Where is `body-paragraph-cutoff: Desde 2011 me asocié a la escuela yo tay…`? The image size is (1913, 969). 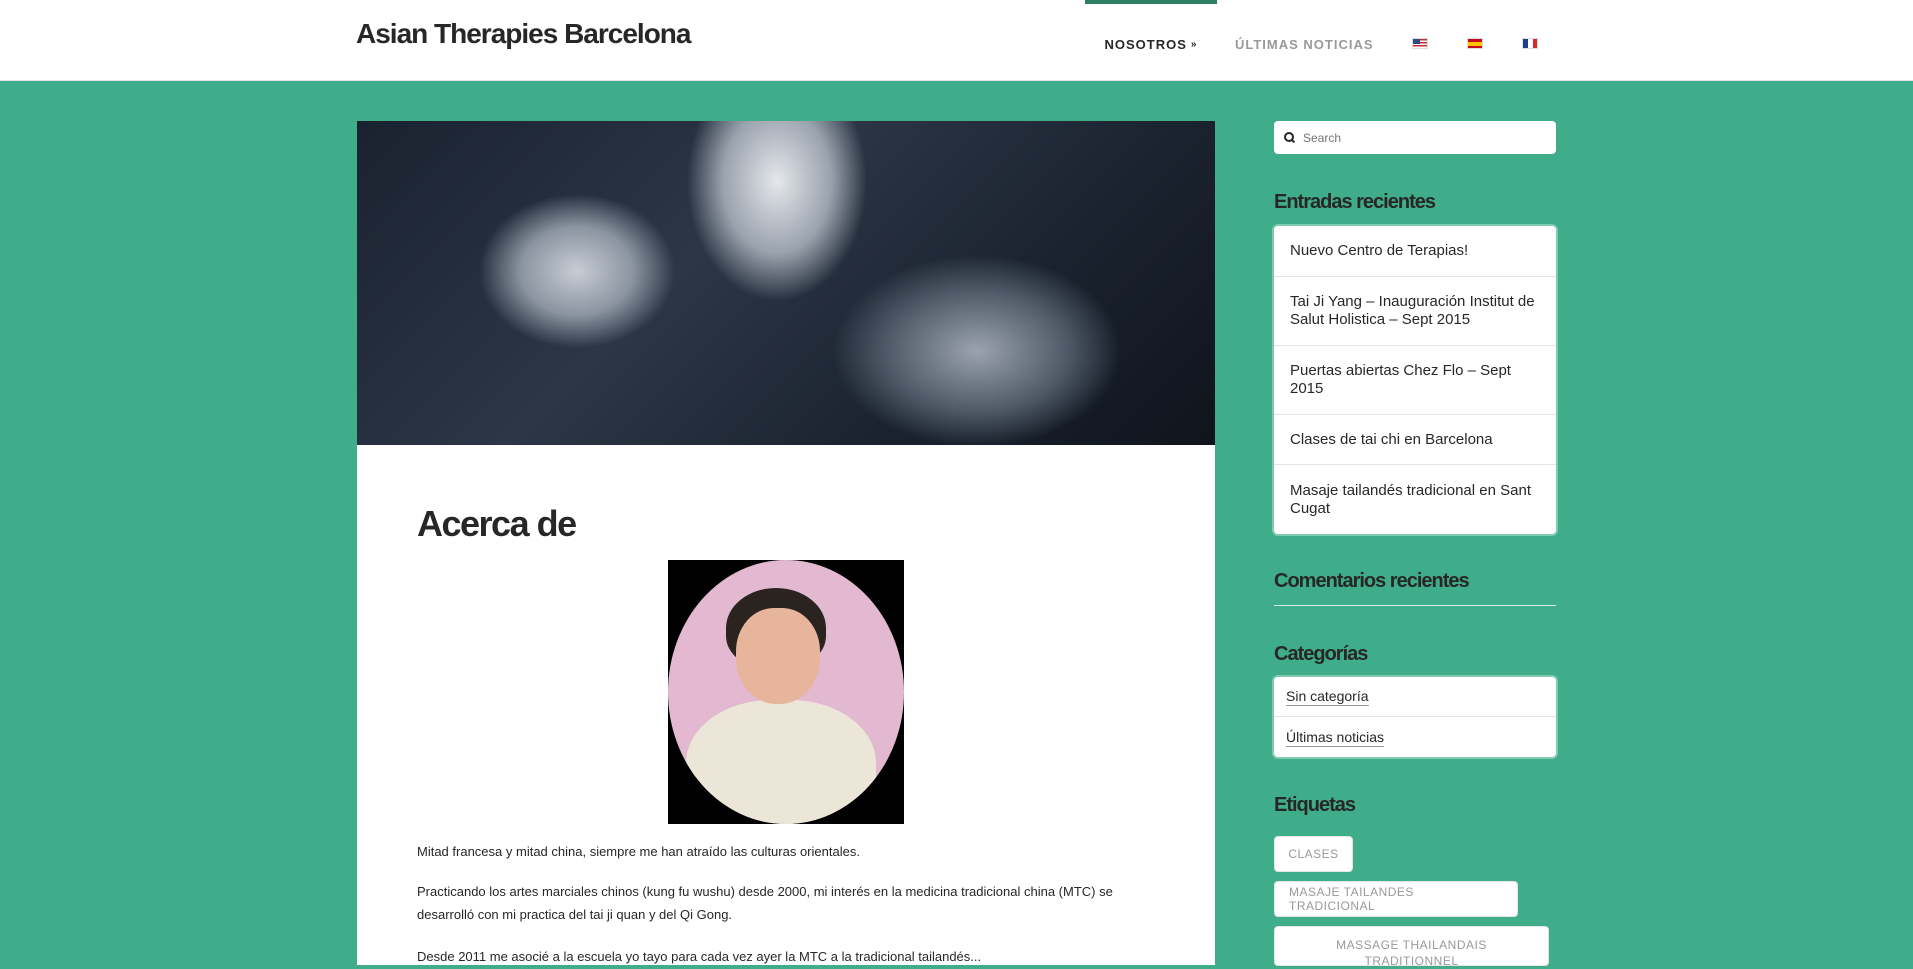 body-paragraph-cutoff: Desde 2011 me asocié a la escuela yo tay… is located at coordinates (699, 956).